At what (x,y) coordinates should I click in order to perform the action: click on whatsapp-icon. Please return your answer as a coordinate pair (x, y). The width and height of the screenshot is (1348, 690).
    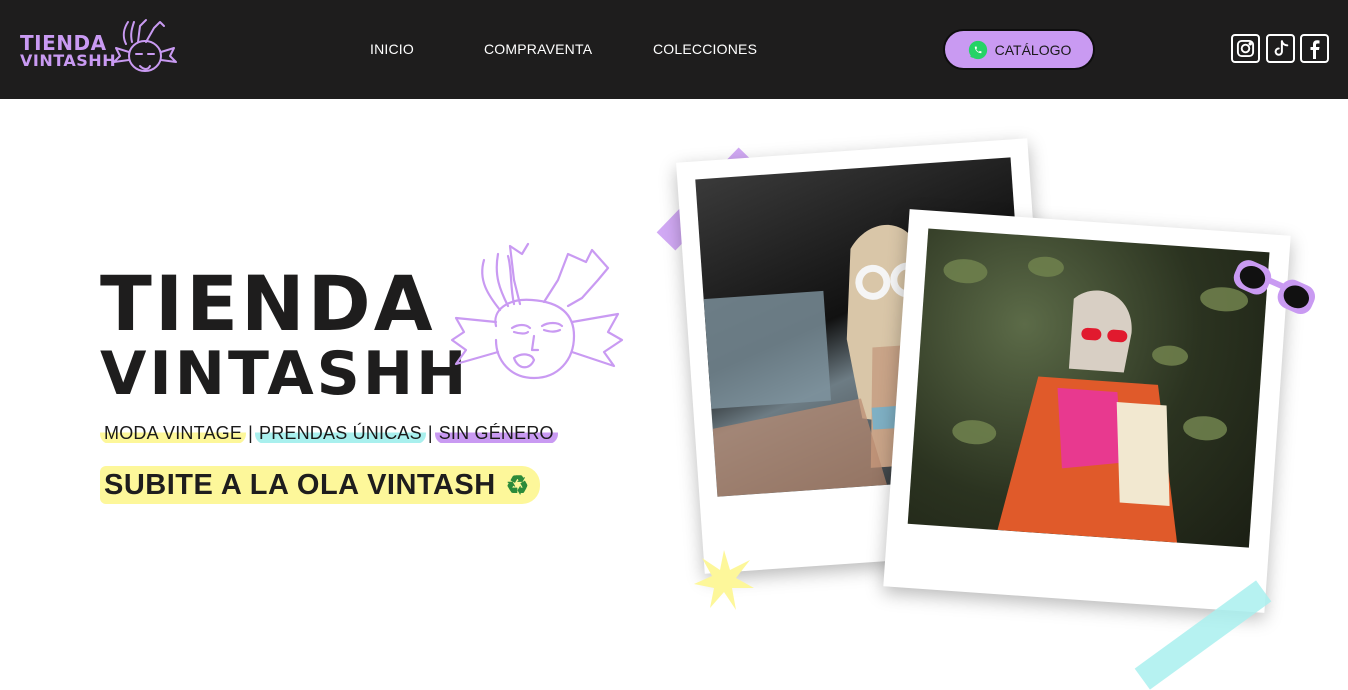
    Looking at the image, I should click on (977, 49).